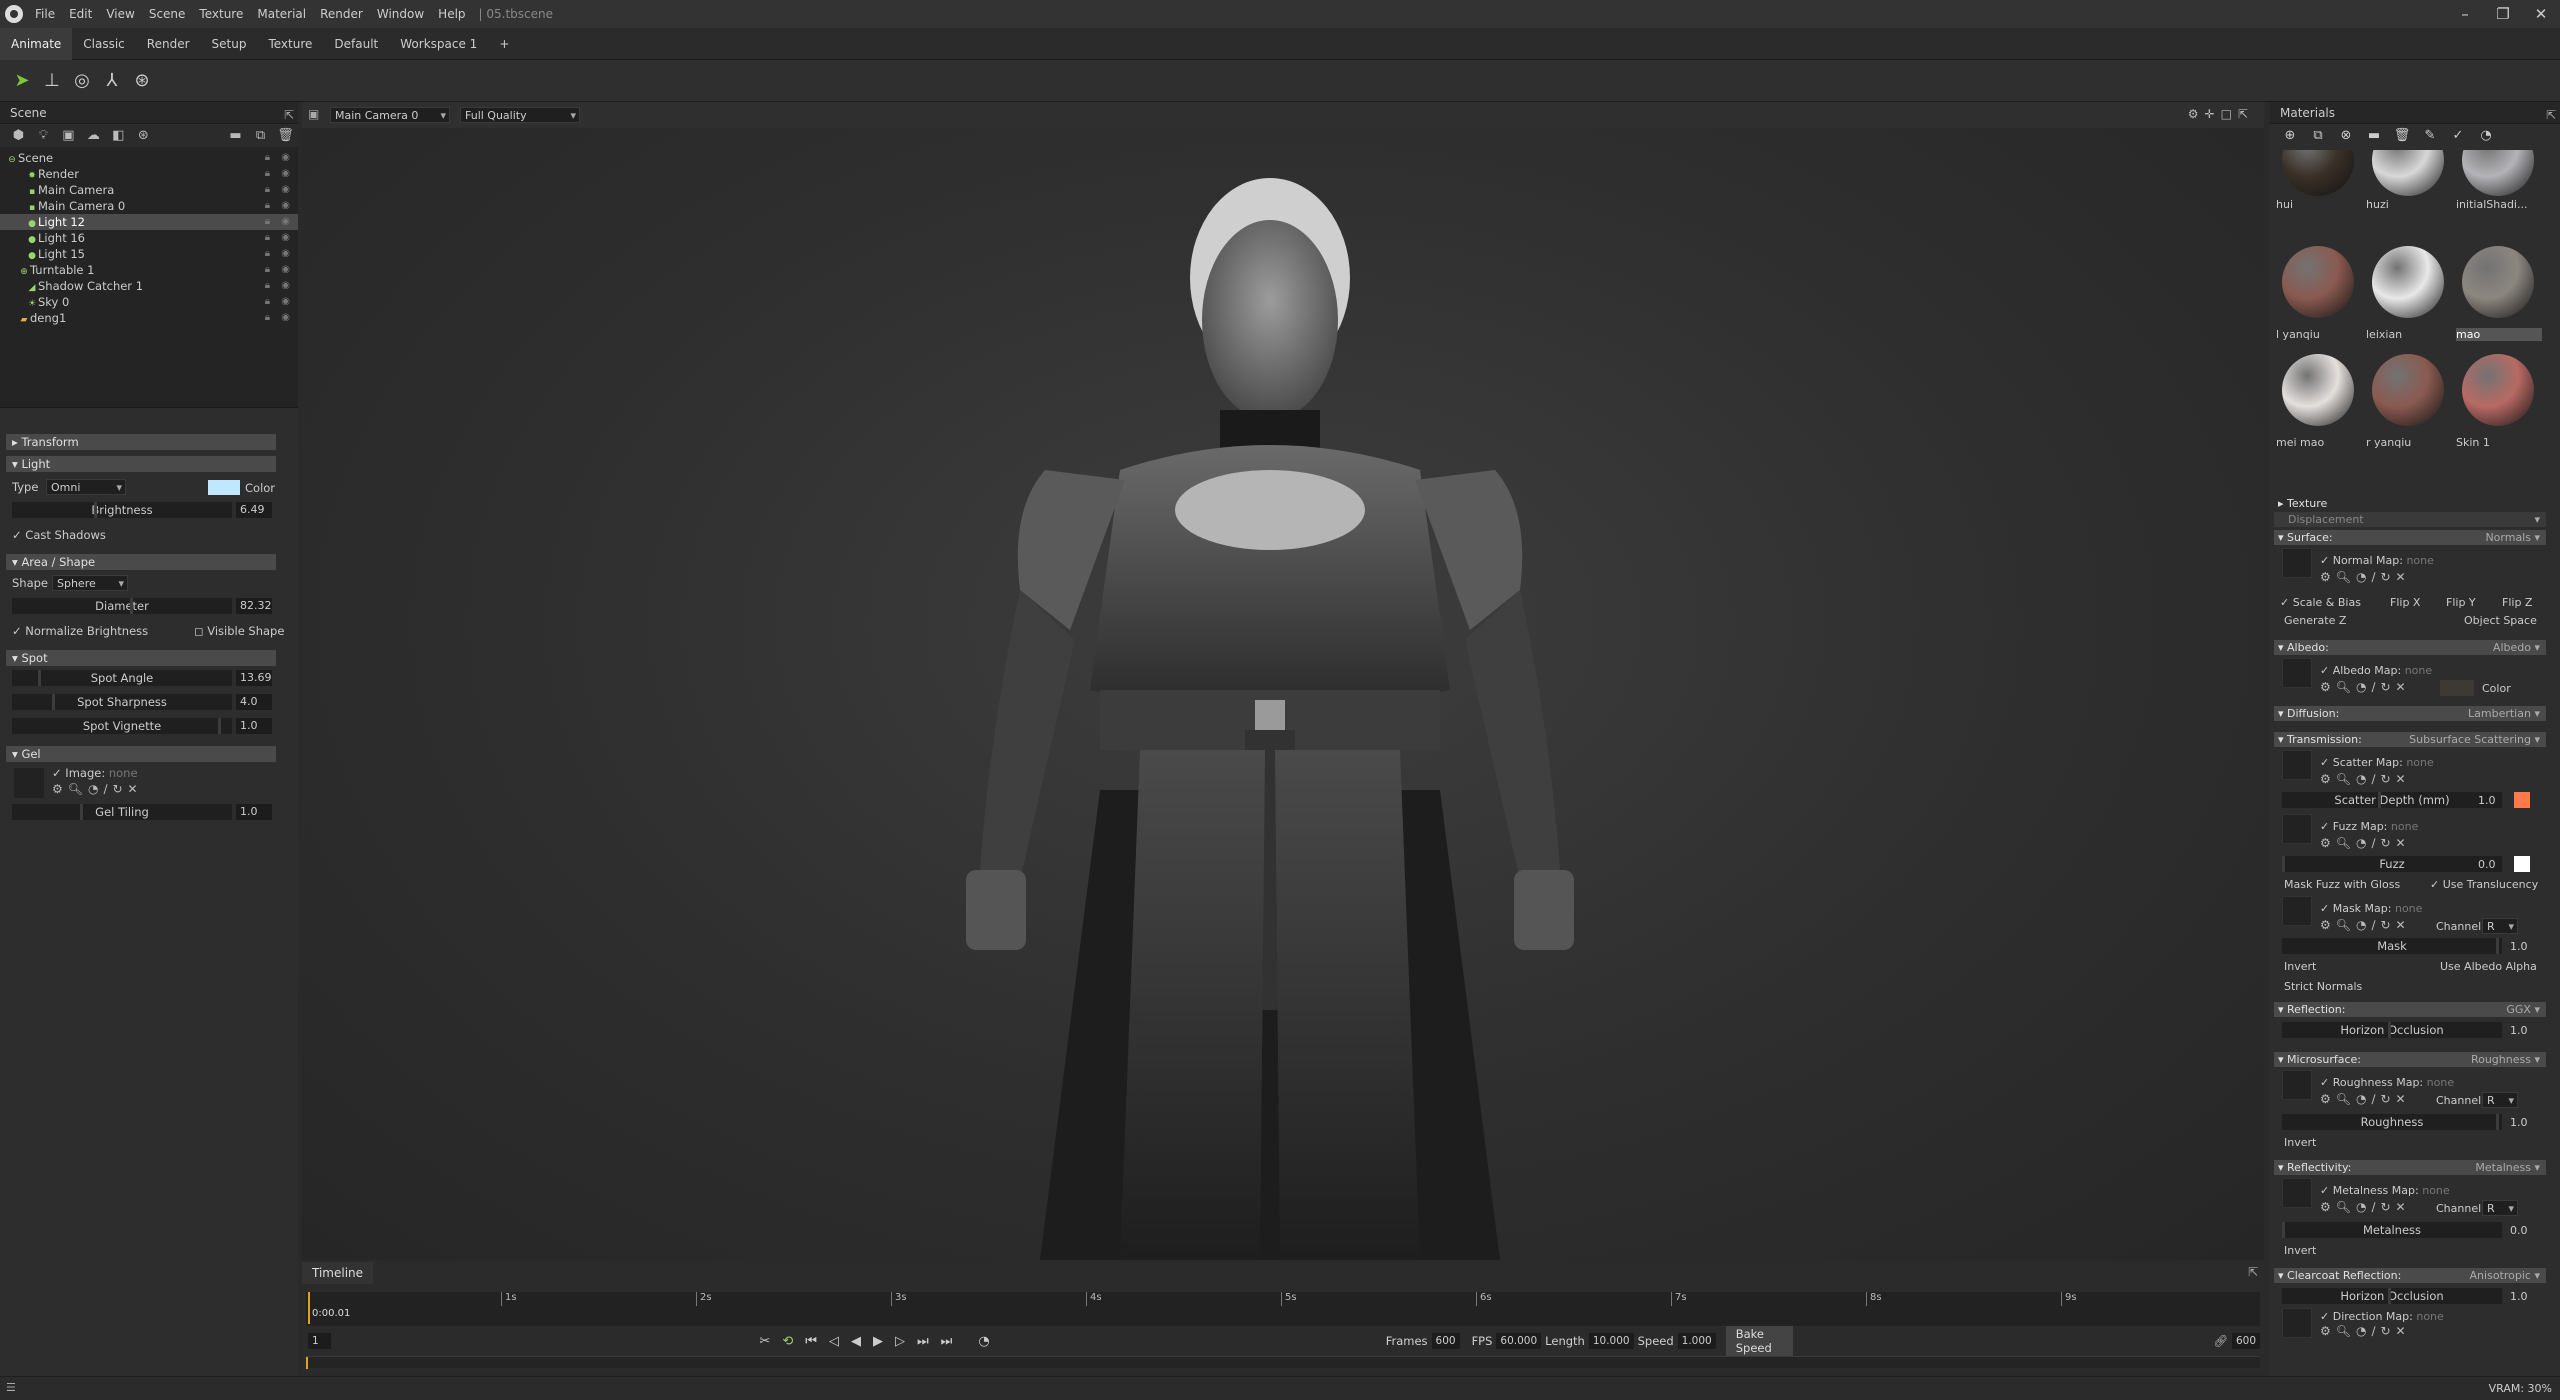 This screenshot has width=2560, height=1400. Describe the element at coordinates (2498, 408) in the screenshot. I see `material-skin-1: Skin 1` at that location.